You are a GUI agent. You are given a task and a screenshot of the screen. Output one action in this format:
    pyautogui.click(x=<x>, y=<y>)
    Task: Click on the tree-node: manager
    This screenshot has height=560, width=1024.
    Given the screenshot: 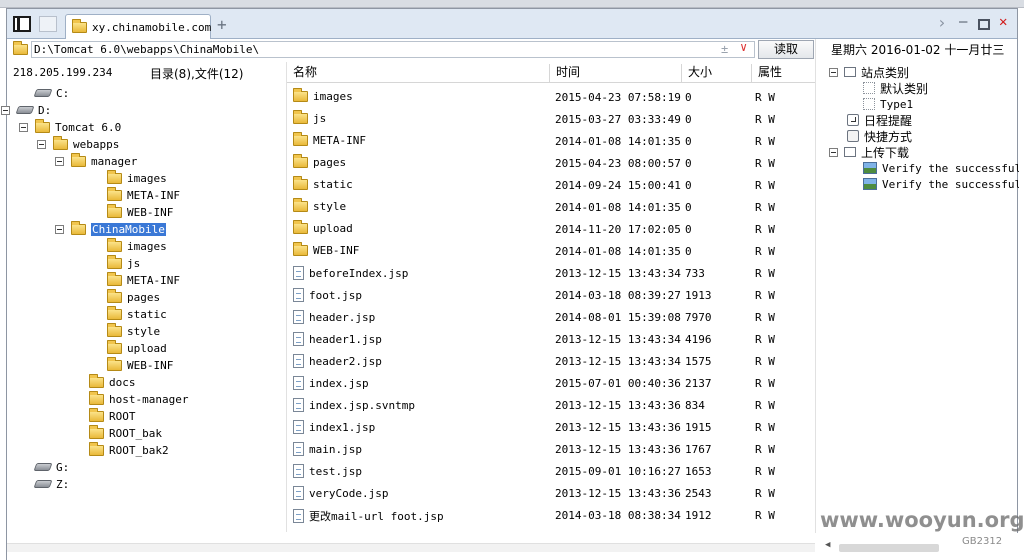 What is the action you would take?
    pyautogui.click(x=96, y=160)
    